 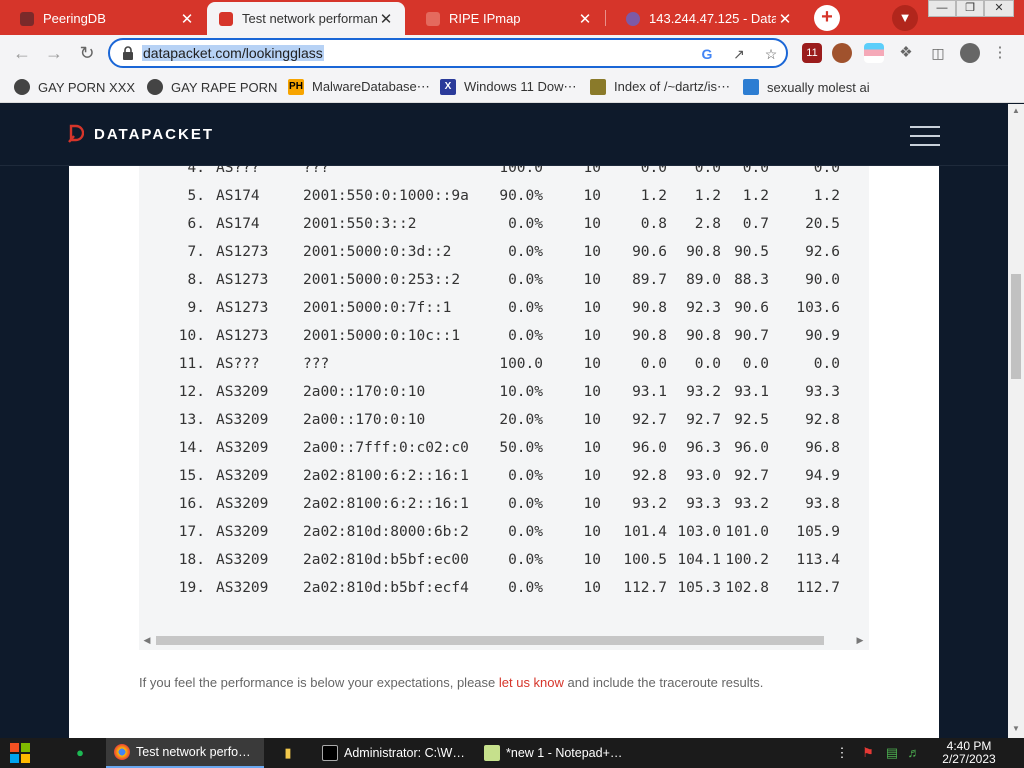 I want to click on scroll-down-icon: ▼, so click(x=1016, y=728).